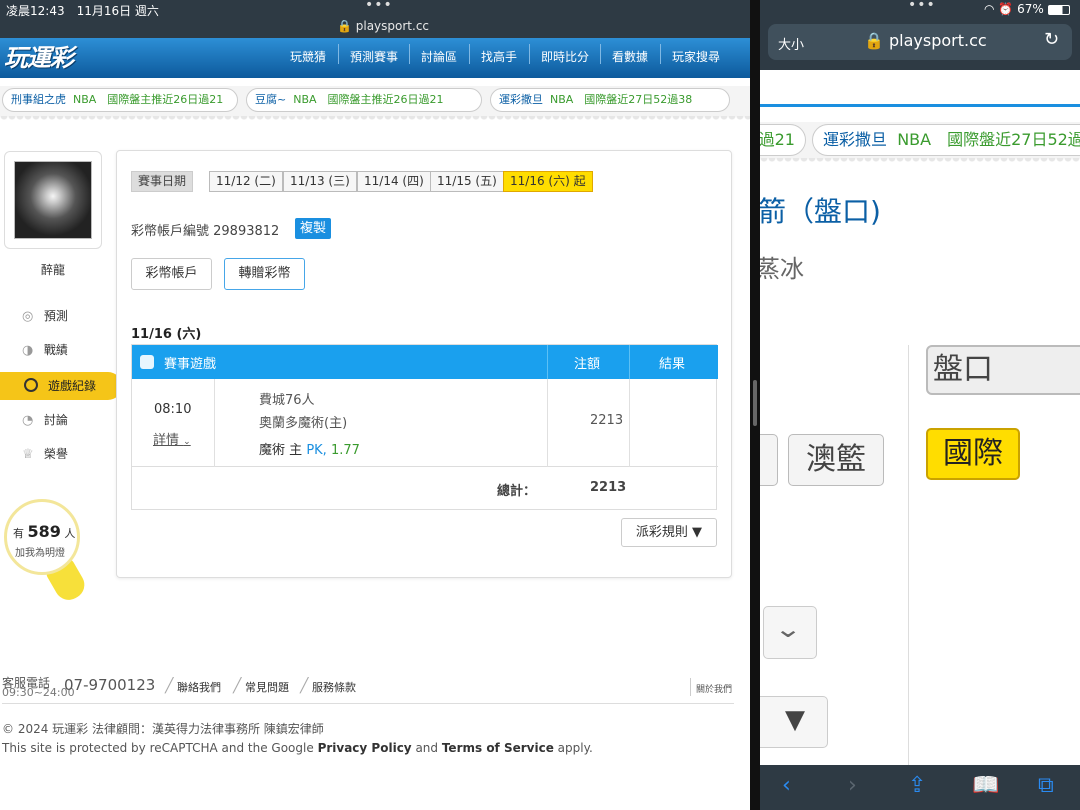 This screenshot has height=810, width=1080. Describe the element at coordinates (629, 362) in the screenshot. I see `header-divider` at that location.